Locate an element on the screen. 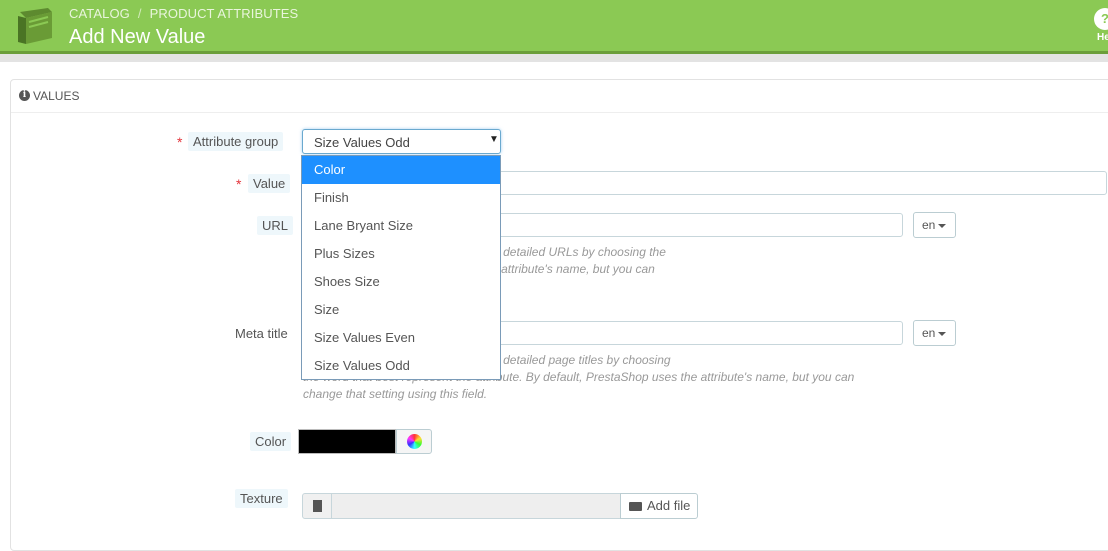  dropdown-option-size-values-odd: Size Values Odd is located at coordinates (401, 366).